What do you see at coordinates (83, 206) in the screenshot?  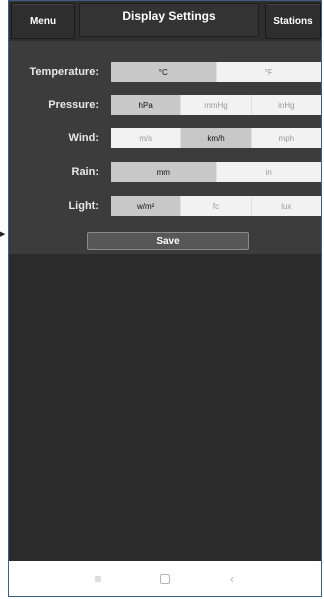 I see `light-label: Light:` at bounding box center [83, 206].